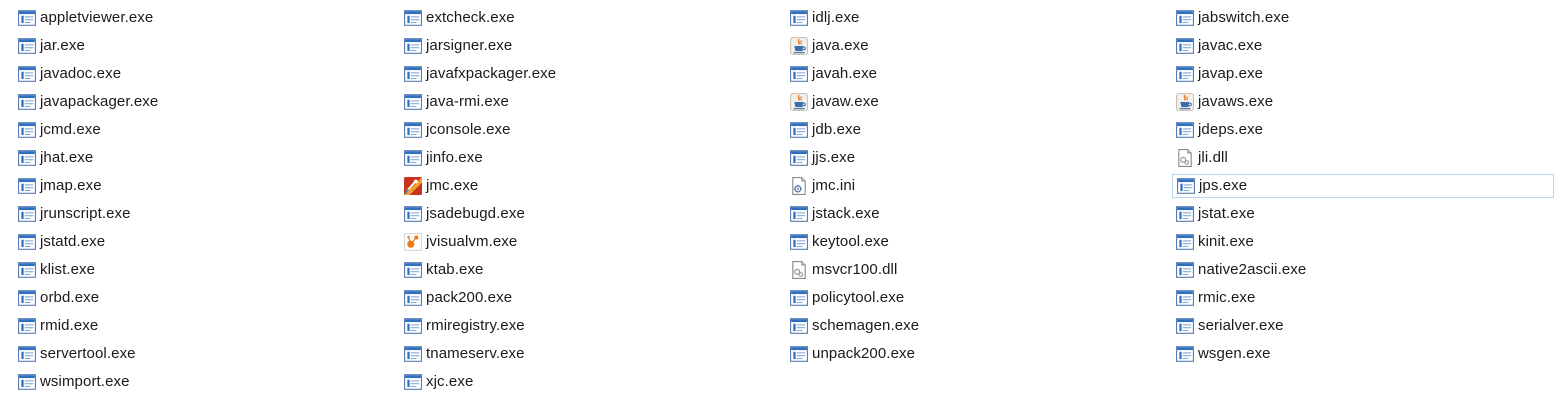 The height and width of the screenshot is (412, 1565). Describe the element at coordinates (977, 18) in the screenshot. I see `file-item: idlj.exe` at that location.